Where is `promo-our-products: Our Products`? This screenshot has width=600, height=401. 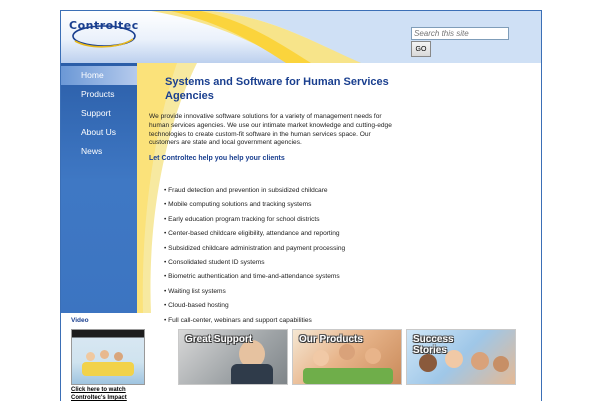 promo-our-products: Our Products is located at coordinates (347, 357).